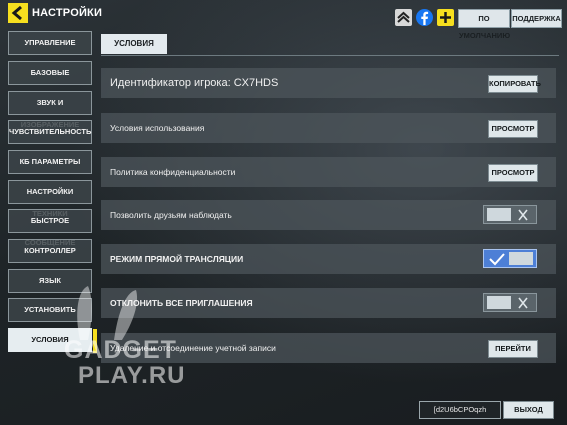 The image size is (567, 425). What do you see at coordinates (120, 350) in the screenshot?
I see `watermark-line-1: GADGET` at bounding box center [120, 350].